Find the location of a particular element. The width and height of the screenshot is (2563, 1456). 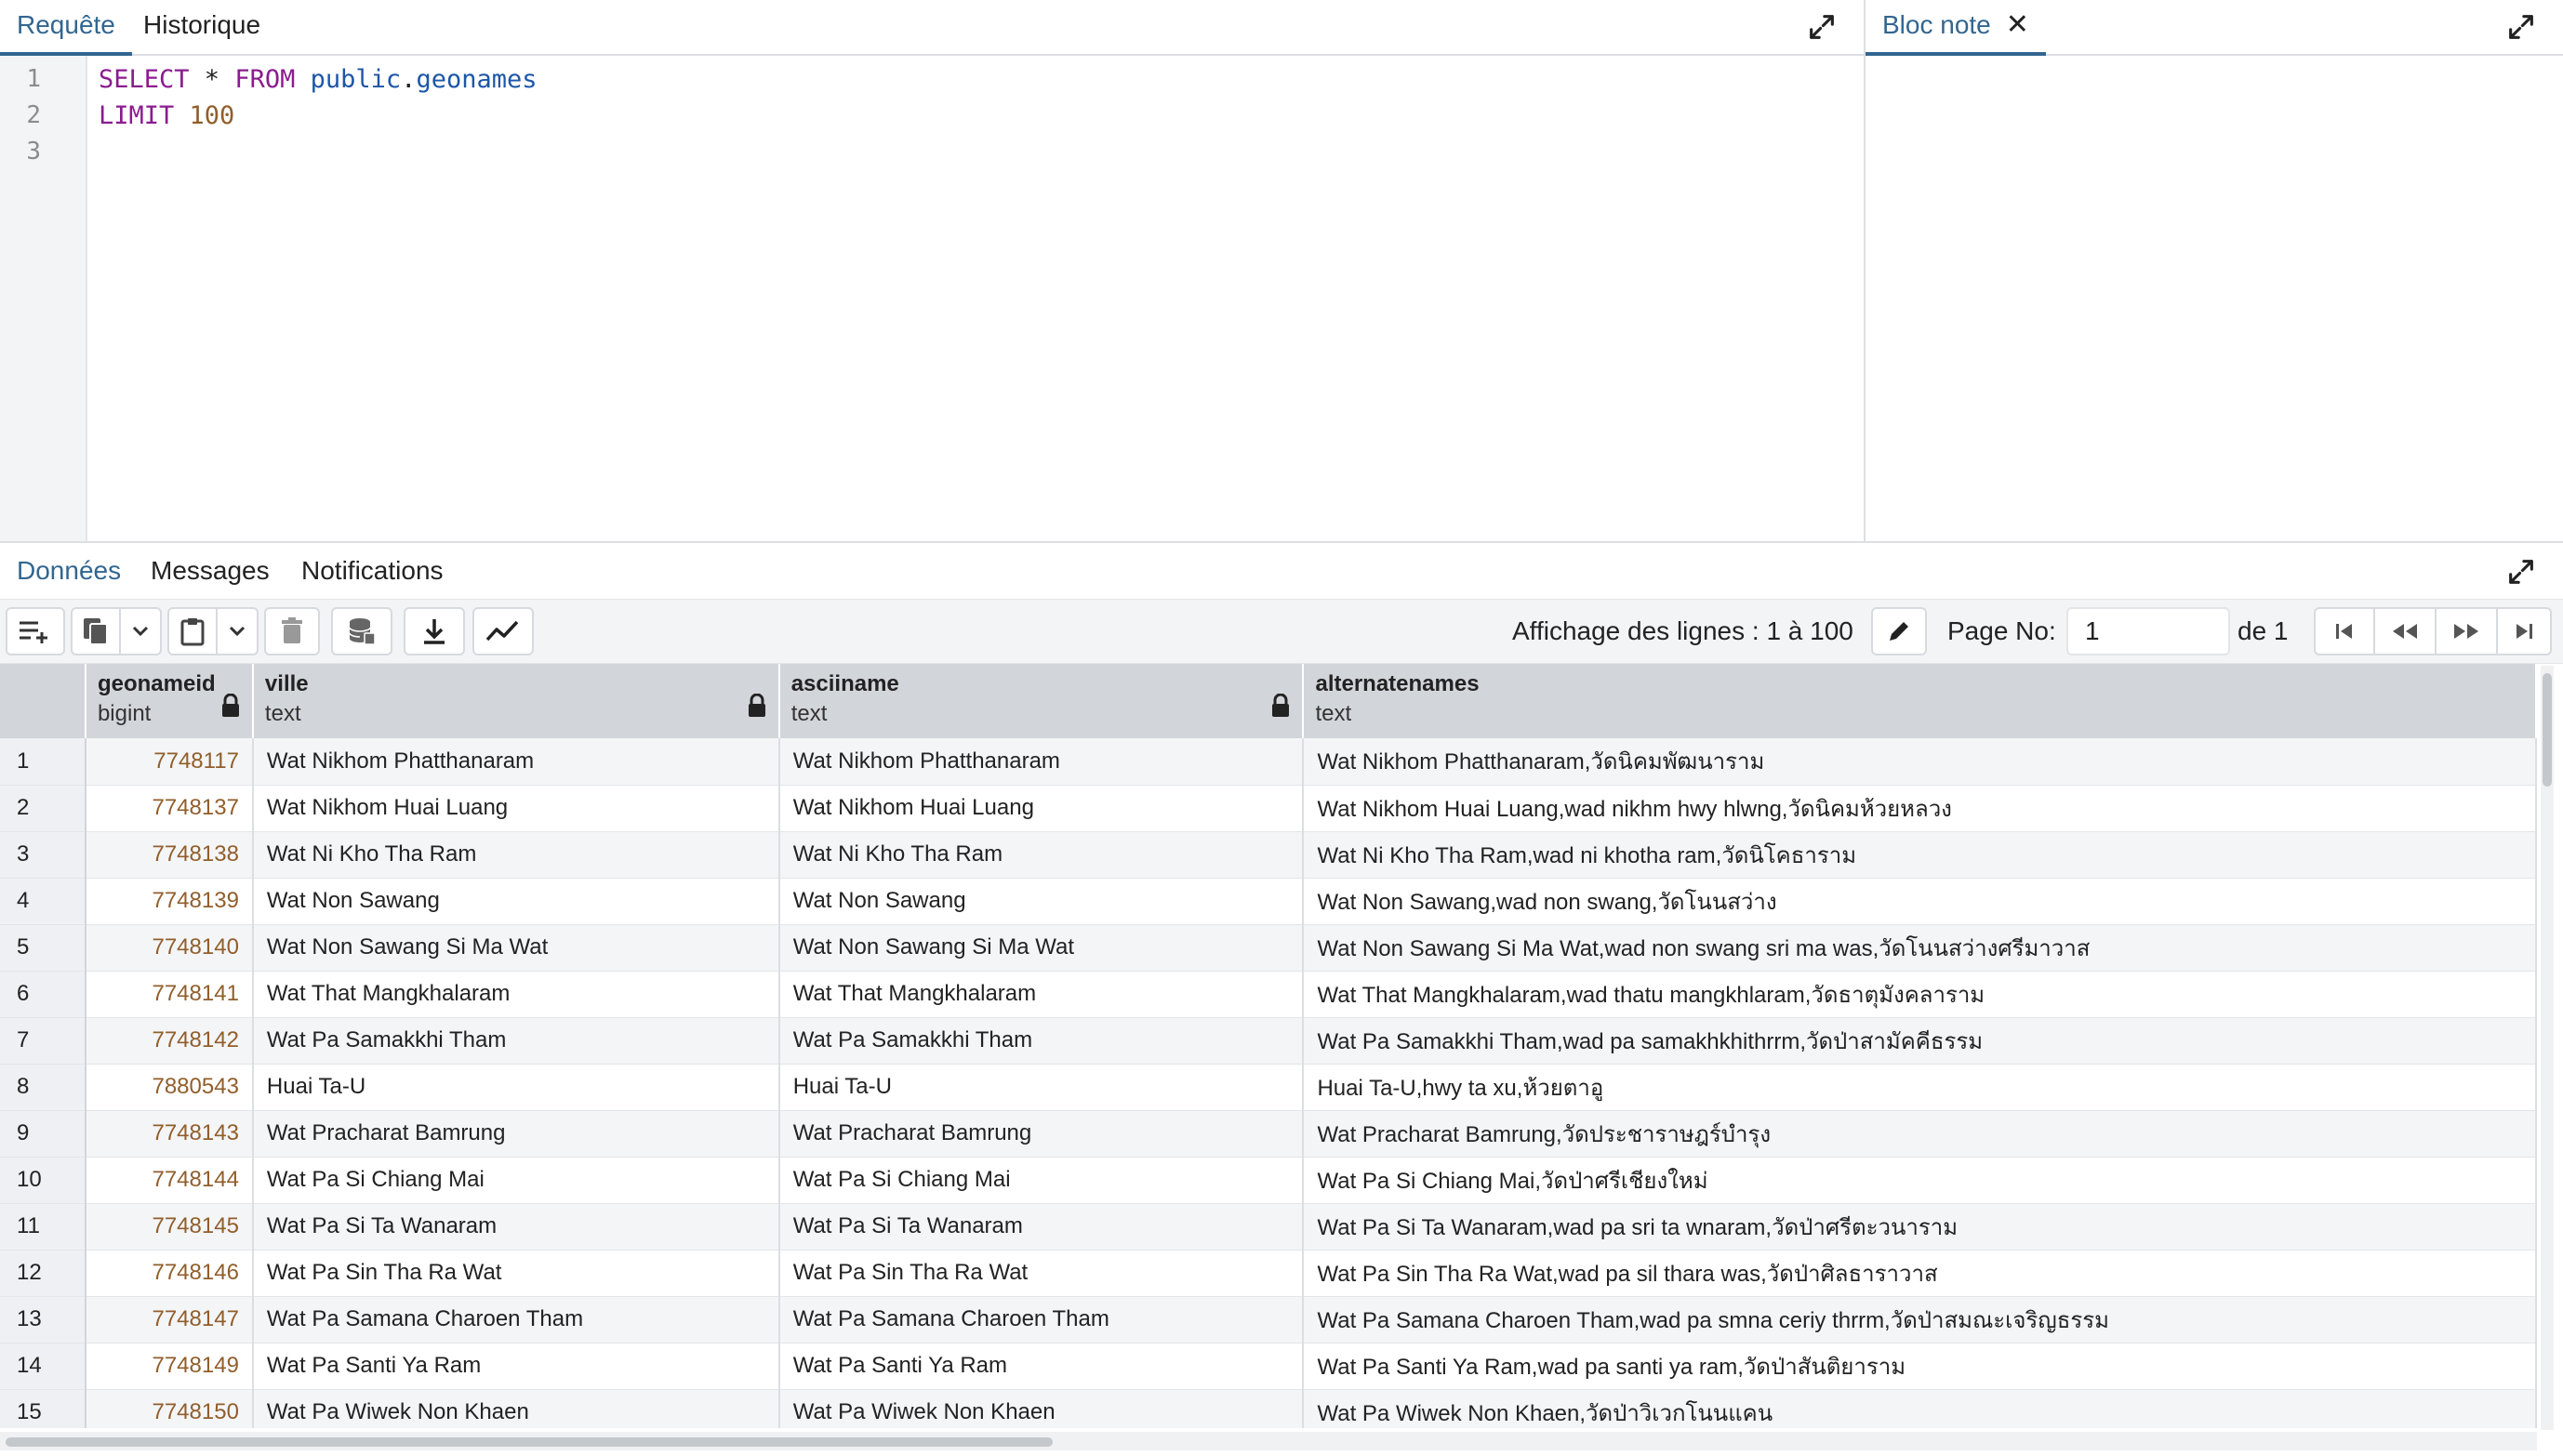

row-number-cell: 3 is located at coordinates (43, 855).